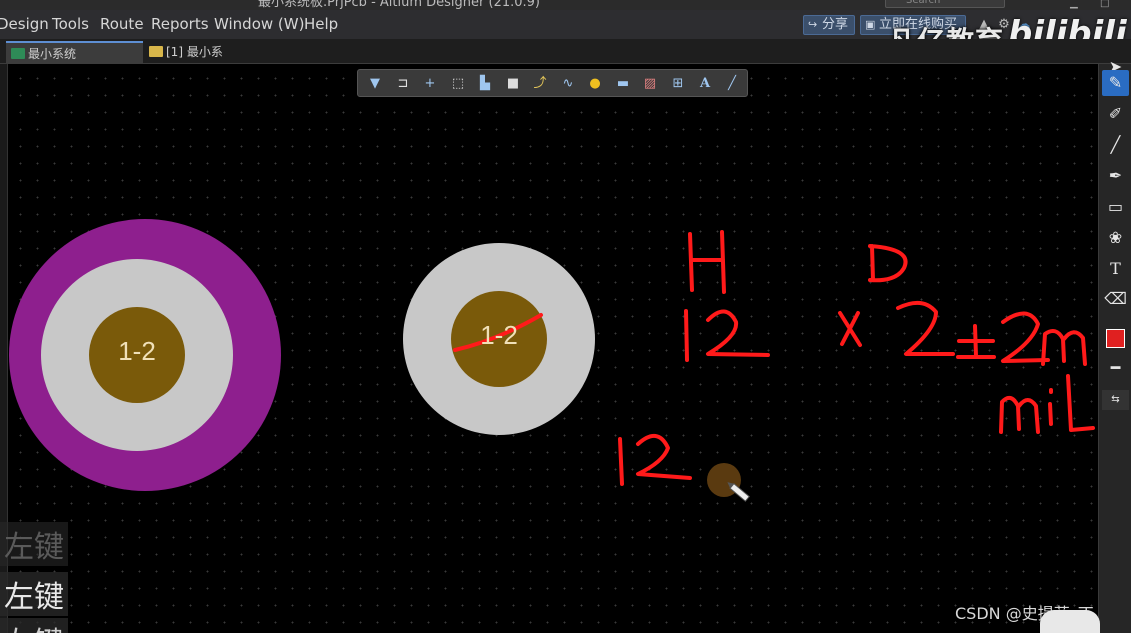  What do you see at coordinates (180, 24) in the screenshot?
I see `menu-reports: Reports` at bounding box center [180, 24].